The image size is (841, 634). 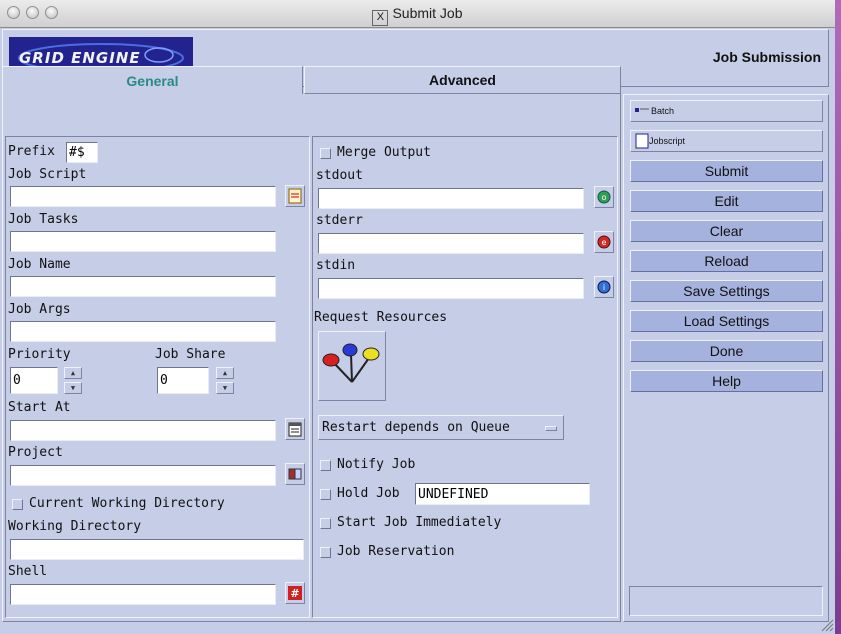 What do you see at coordinates (339, 220) in the screenshot?
I see `stderr-label: stderr` at bounding box center [339, 220].